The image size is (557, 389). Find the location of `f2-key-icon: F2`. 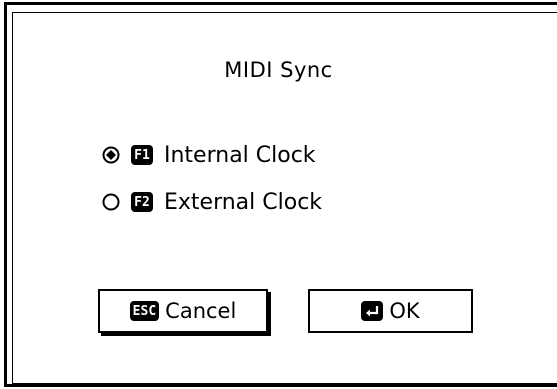

f2-key-icon: F2 is located at coordinates (142, 202).